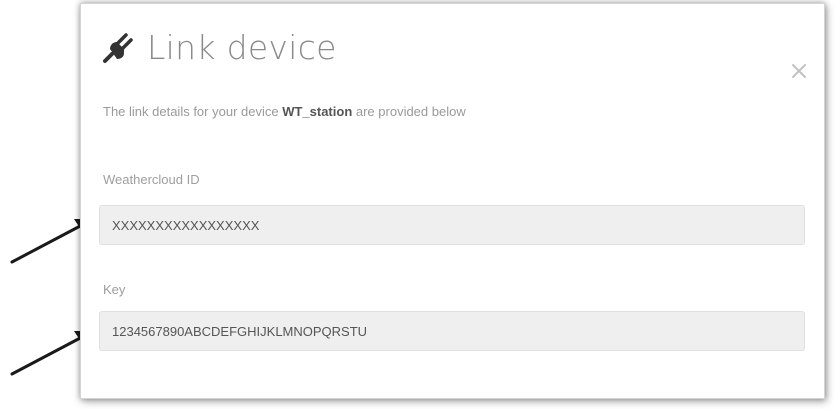 The height and width of the screenshot is (409, 835). I want to click on dialog-header: Link device, so click(218, 47).